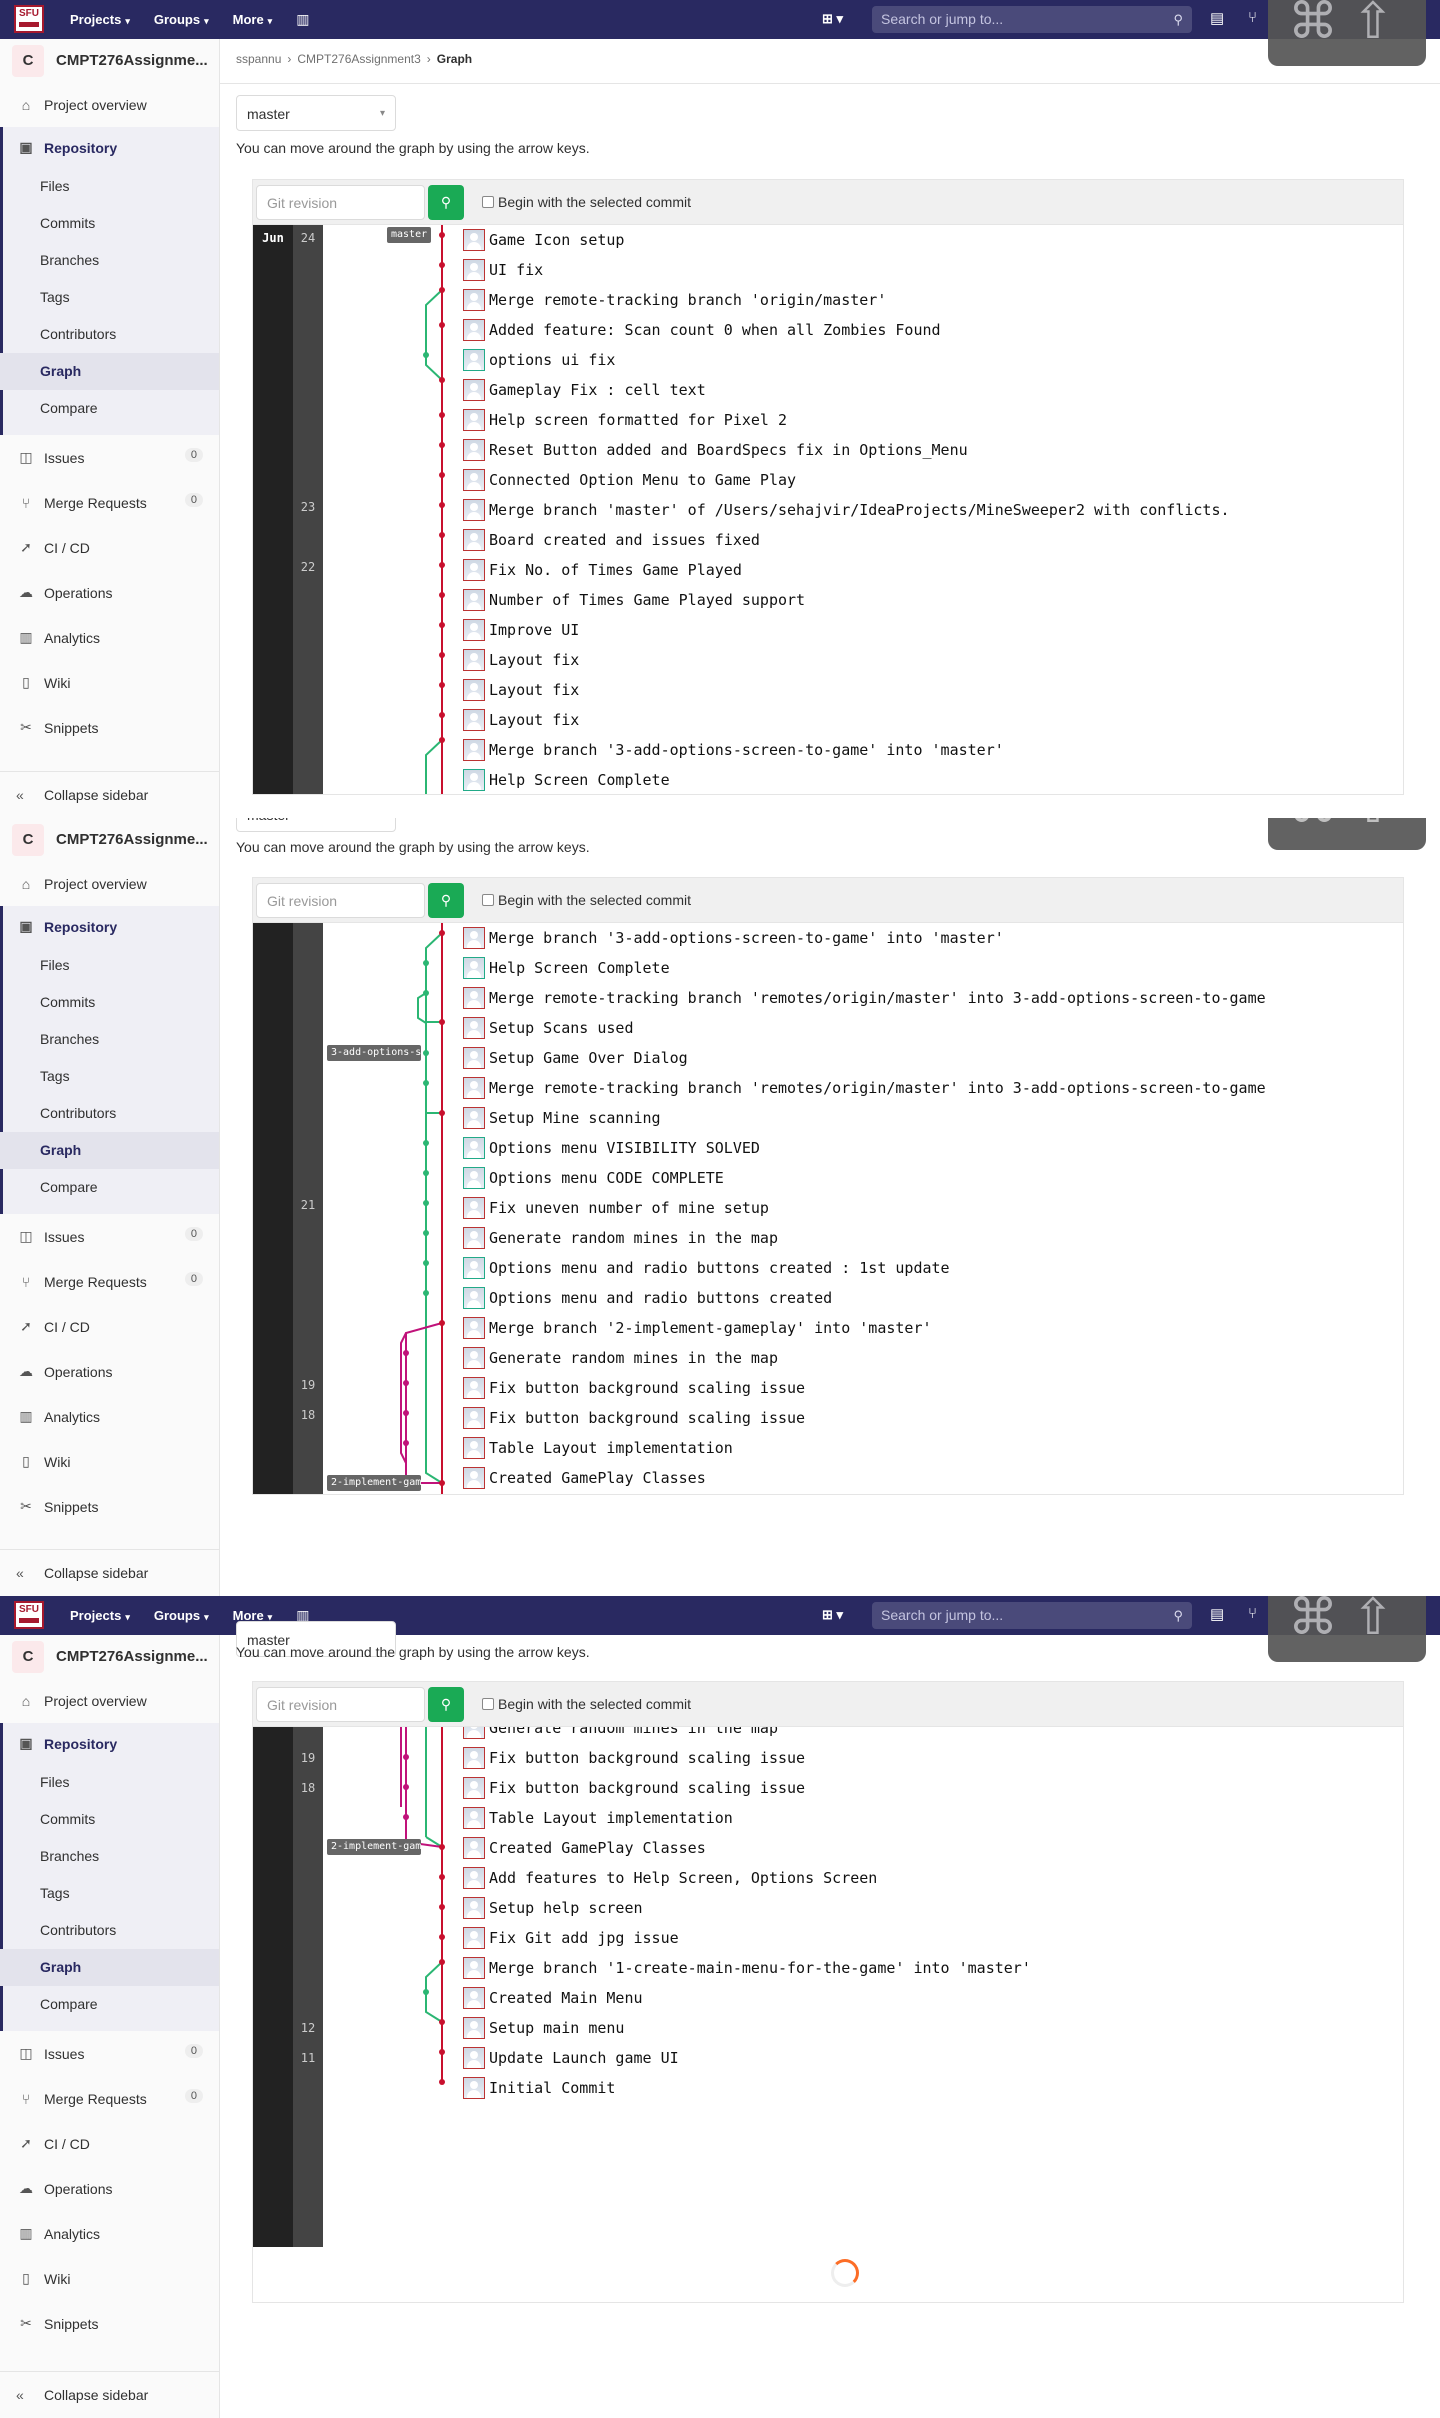  I want to click on commit-row: Setup help screen, so click(553, 1908).